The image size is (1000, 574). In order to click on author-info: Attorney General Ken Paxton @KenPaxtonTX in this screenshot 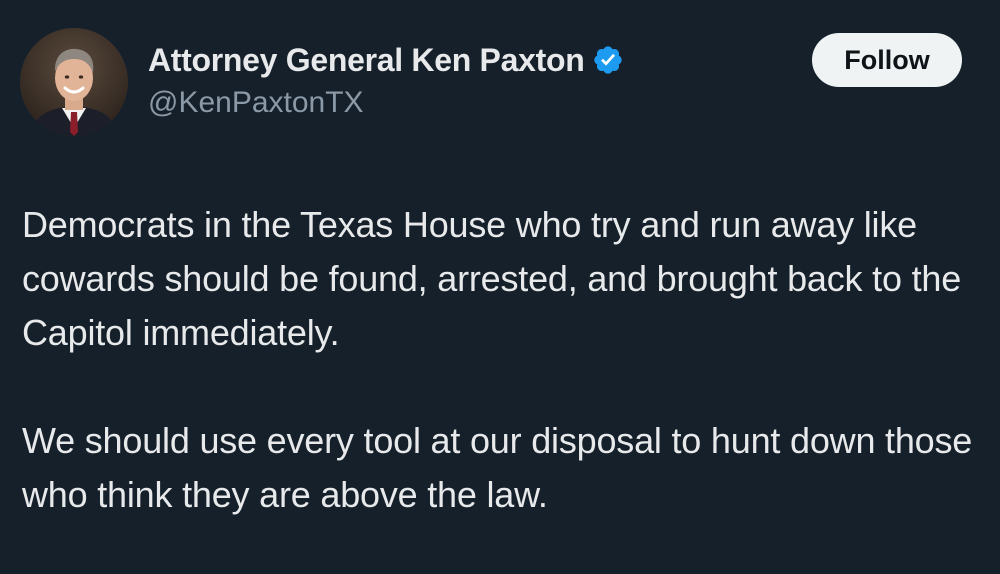, I will do `click(386, 79)`.